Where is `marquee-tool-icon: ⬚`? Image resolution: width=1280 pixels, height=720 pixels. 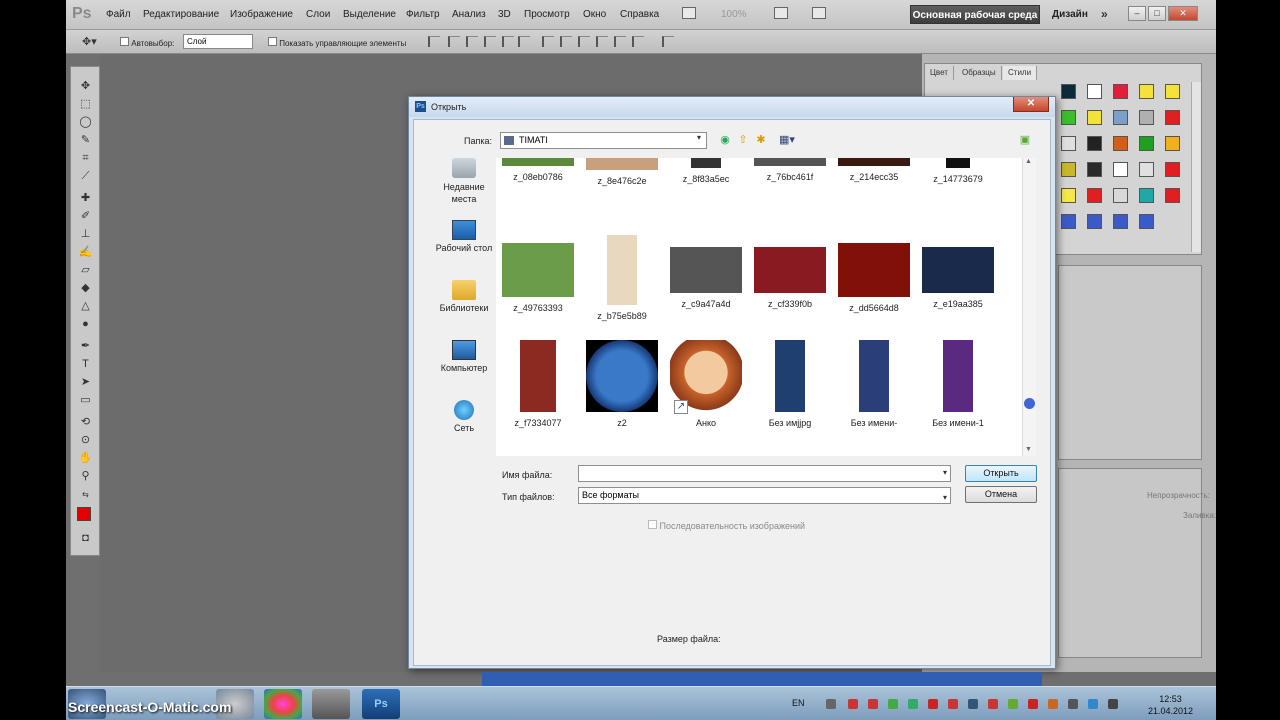
marquee-tool-icon: ⬚ is located at coordinates (85, 104).